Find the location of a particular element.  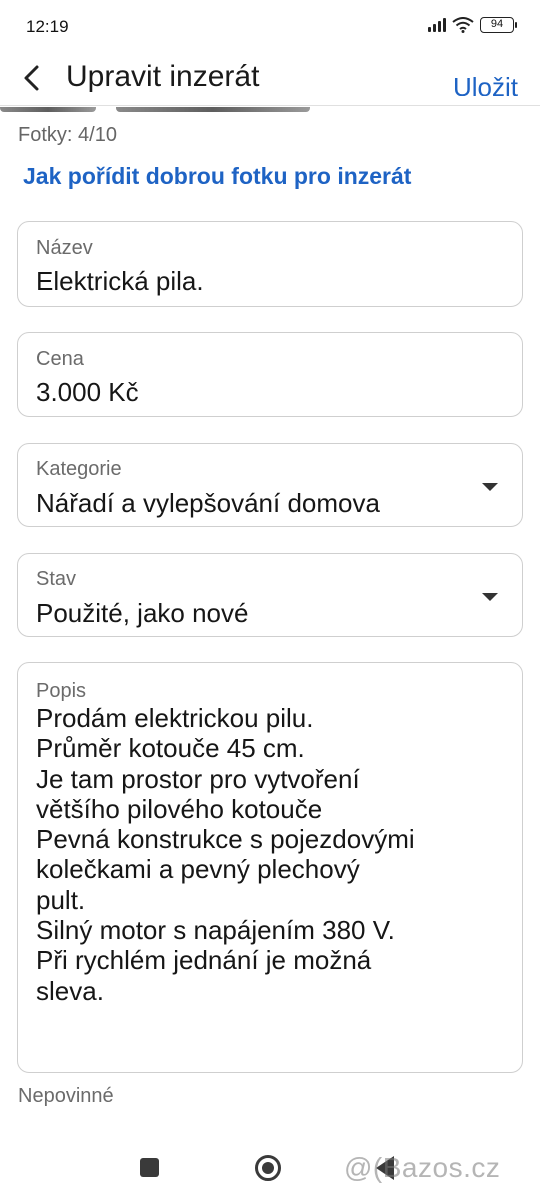

page-title: Upravit inzerát is located at coordinates (163, 76).